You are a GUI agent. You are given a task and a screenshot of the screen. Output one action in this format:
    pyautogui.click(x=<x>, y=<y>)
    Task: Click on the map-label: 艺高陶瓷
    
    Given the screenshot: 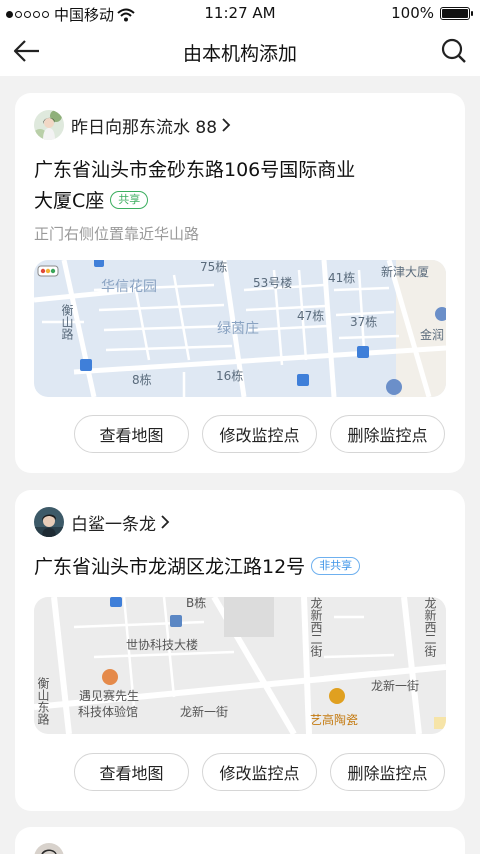 What is the action you would take?
    pyautogui.click(x=334, y=720)
    